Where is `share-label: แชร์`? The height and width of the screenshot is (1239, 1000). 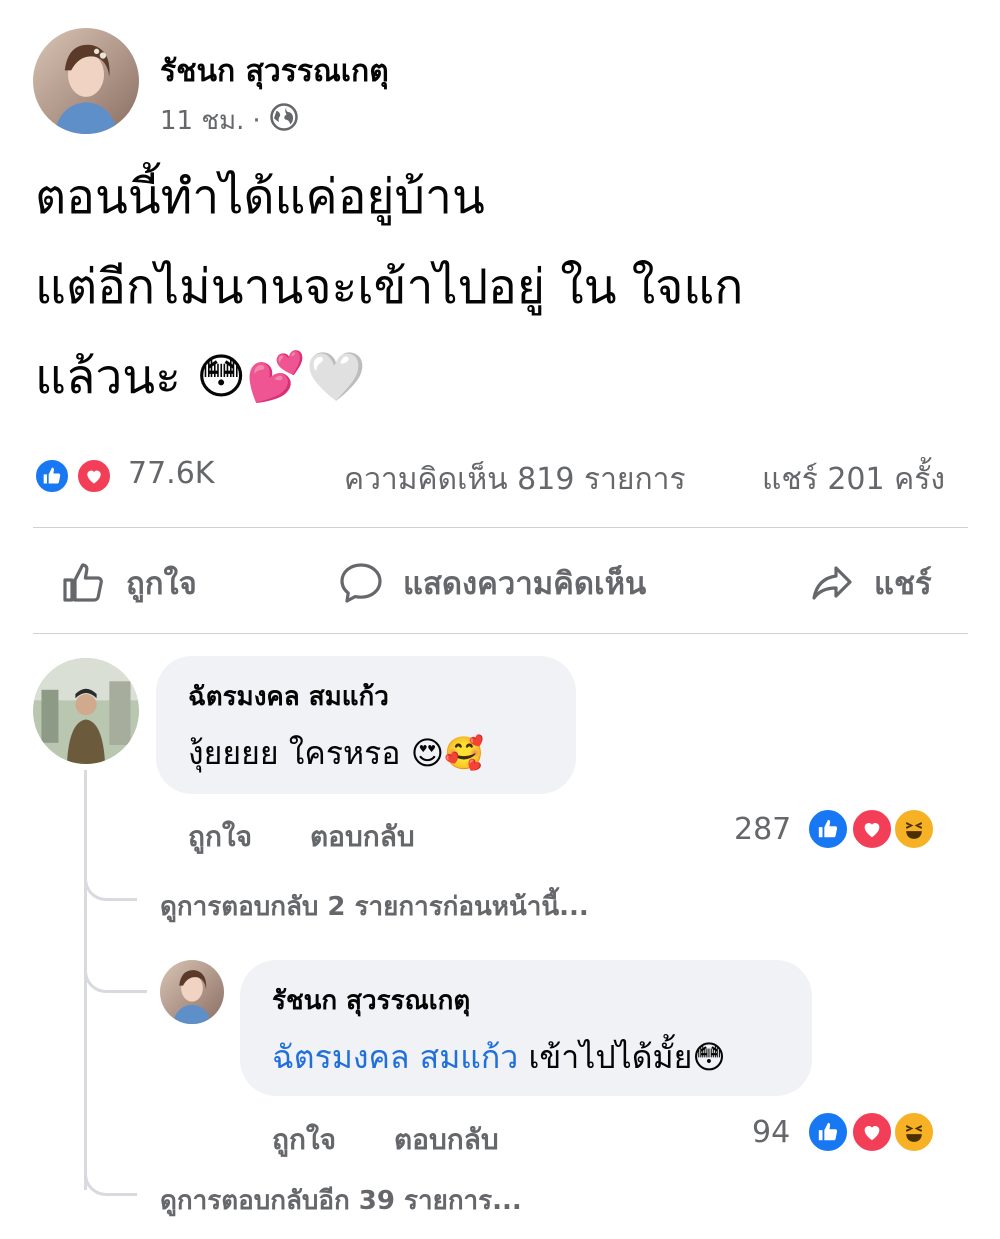
share-label: แชร์ is located at coordinates (903, 584).